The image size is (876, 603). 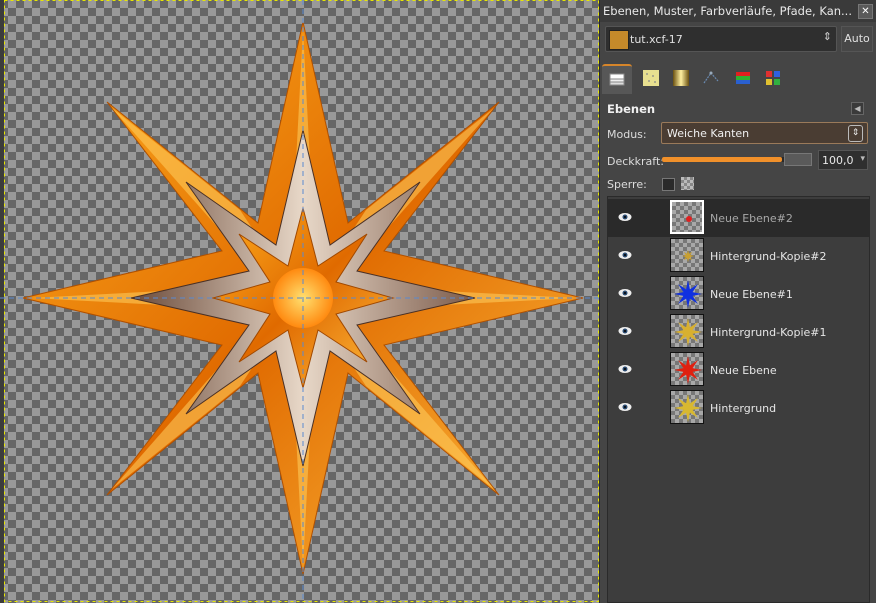 I want to click on tab-patterns, so click(x=651, y=79).